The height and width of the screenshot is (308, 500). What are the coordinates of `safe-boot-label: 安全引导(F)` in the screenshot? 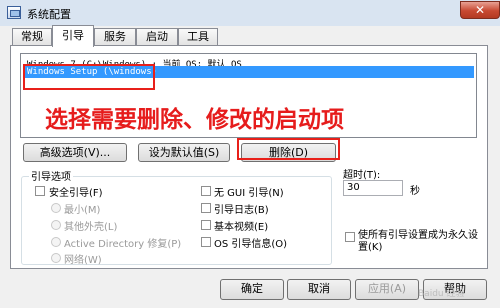 It's located at (76, 193).